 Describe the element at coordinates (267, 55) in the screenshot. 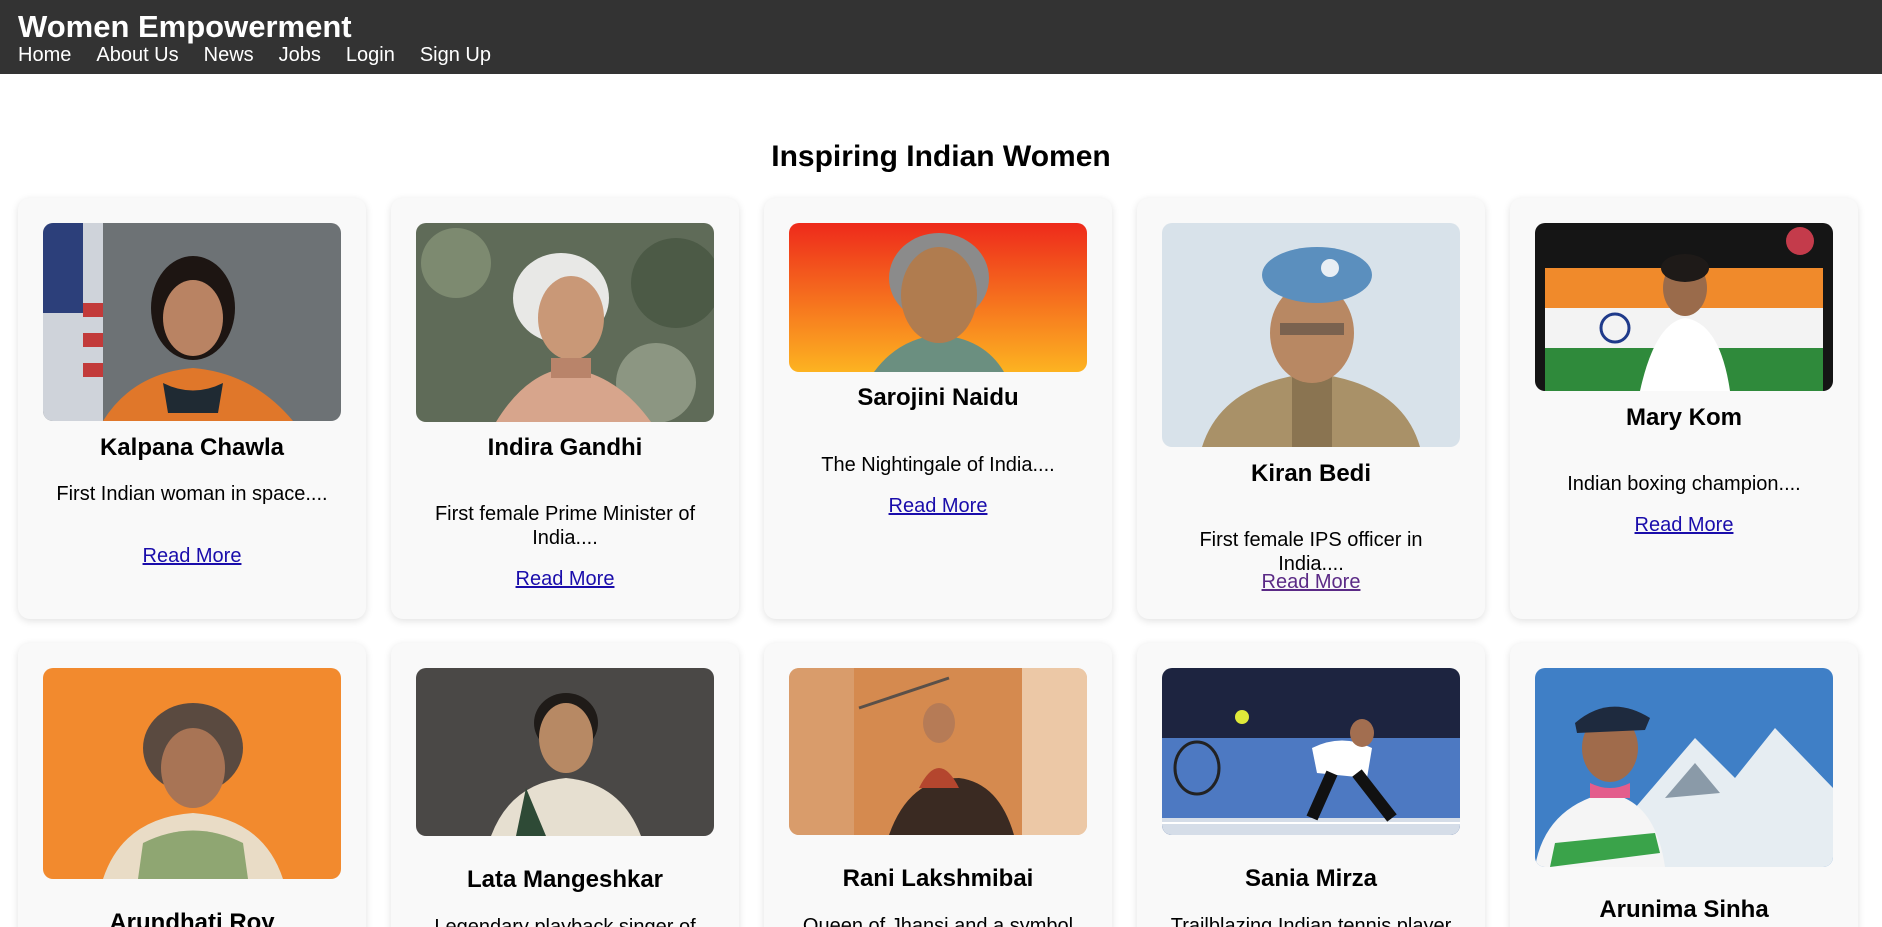

I see `main-nav: Home About Us News Jobs Login Sign Up` at that location.